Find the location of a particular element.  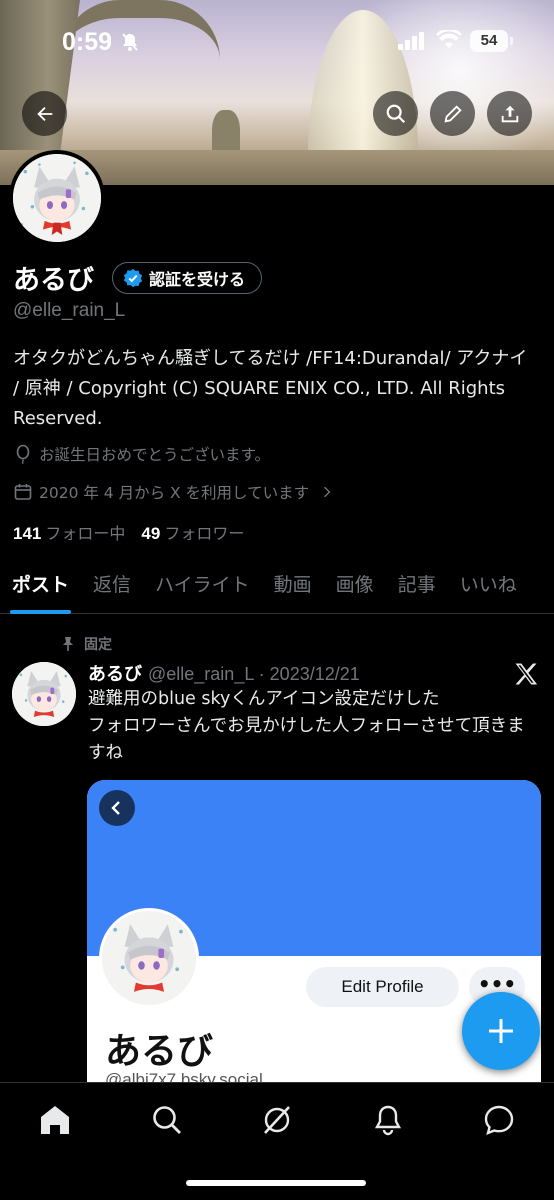

compose-post-button is located at coordinates (501, 1031).